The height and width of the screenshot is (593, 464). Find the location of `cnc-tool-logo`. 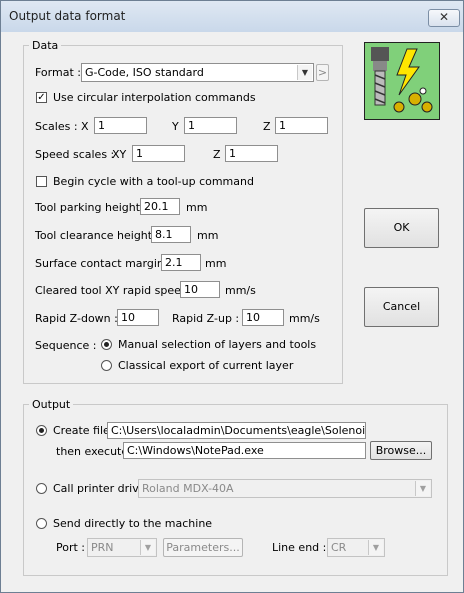

cnc-tool-logo is located at coordinates (402, 81).